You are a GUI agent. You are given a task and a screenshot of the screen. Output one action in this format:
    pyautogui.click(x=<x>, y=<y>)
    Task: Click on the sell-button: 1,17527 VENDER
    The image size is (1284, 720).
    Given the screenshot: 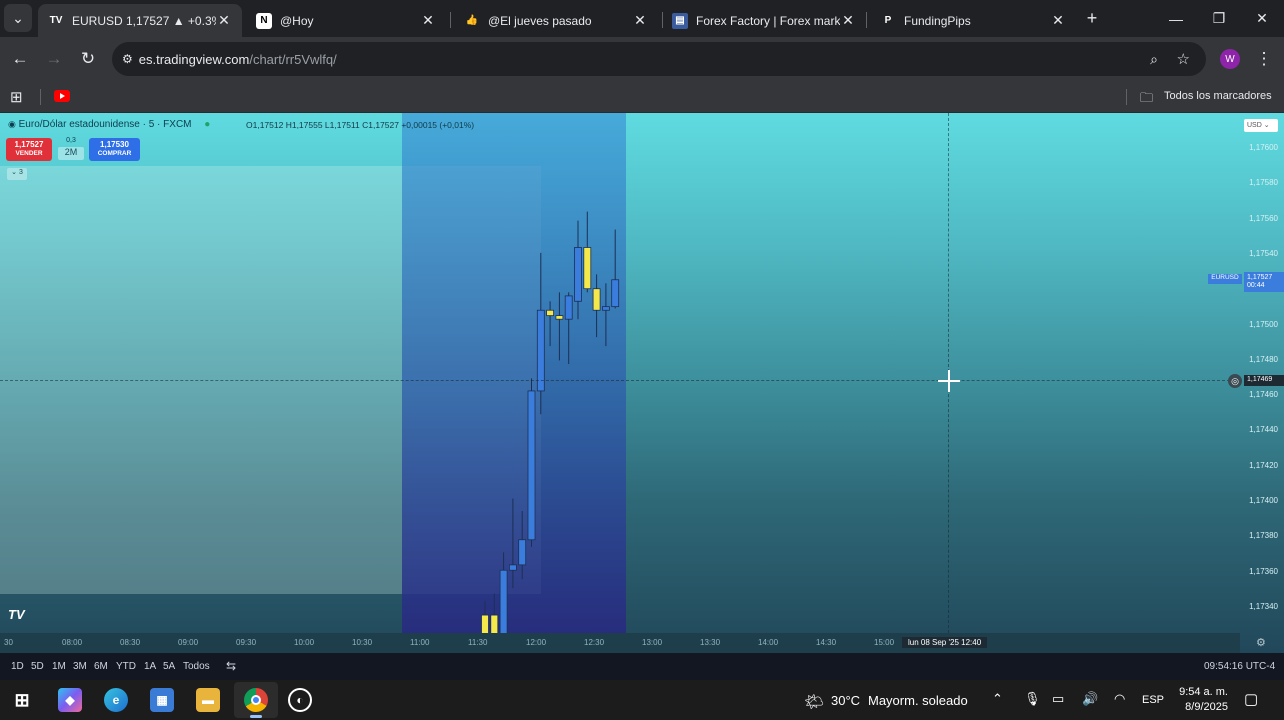 What is the action you would take?
    pyautogui.click(x=29, y=149)
    